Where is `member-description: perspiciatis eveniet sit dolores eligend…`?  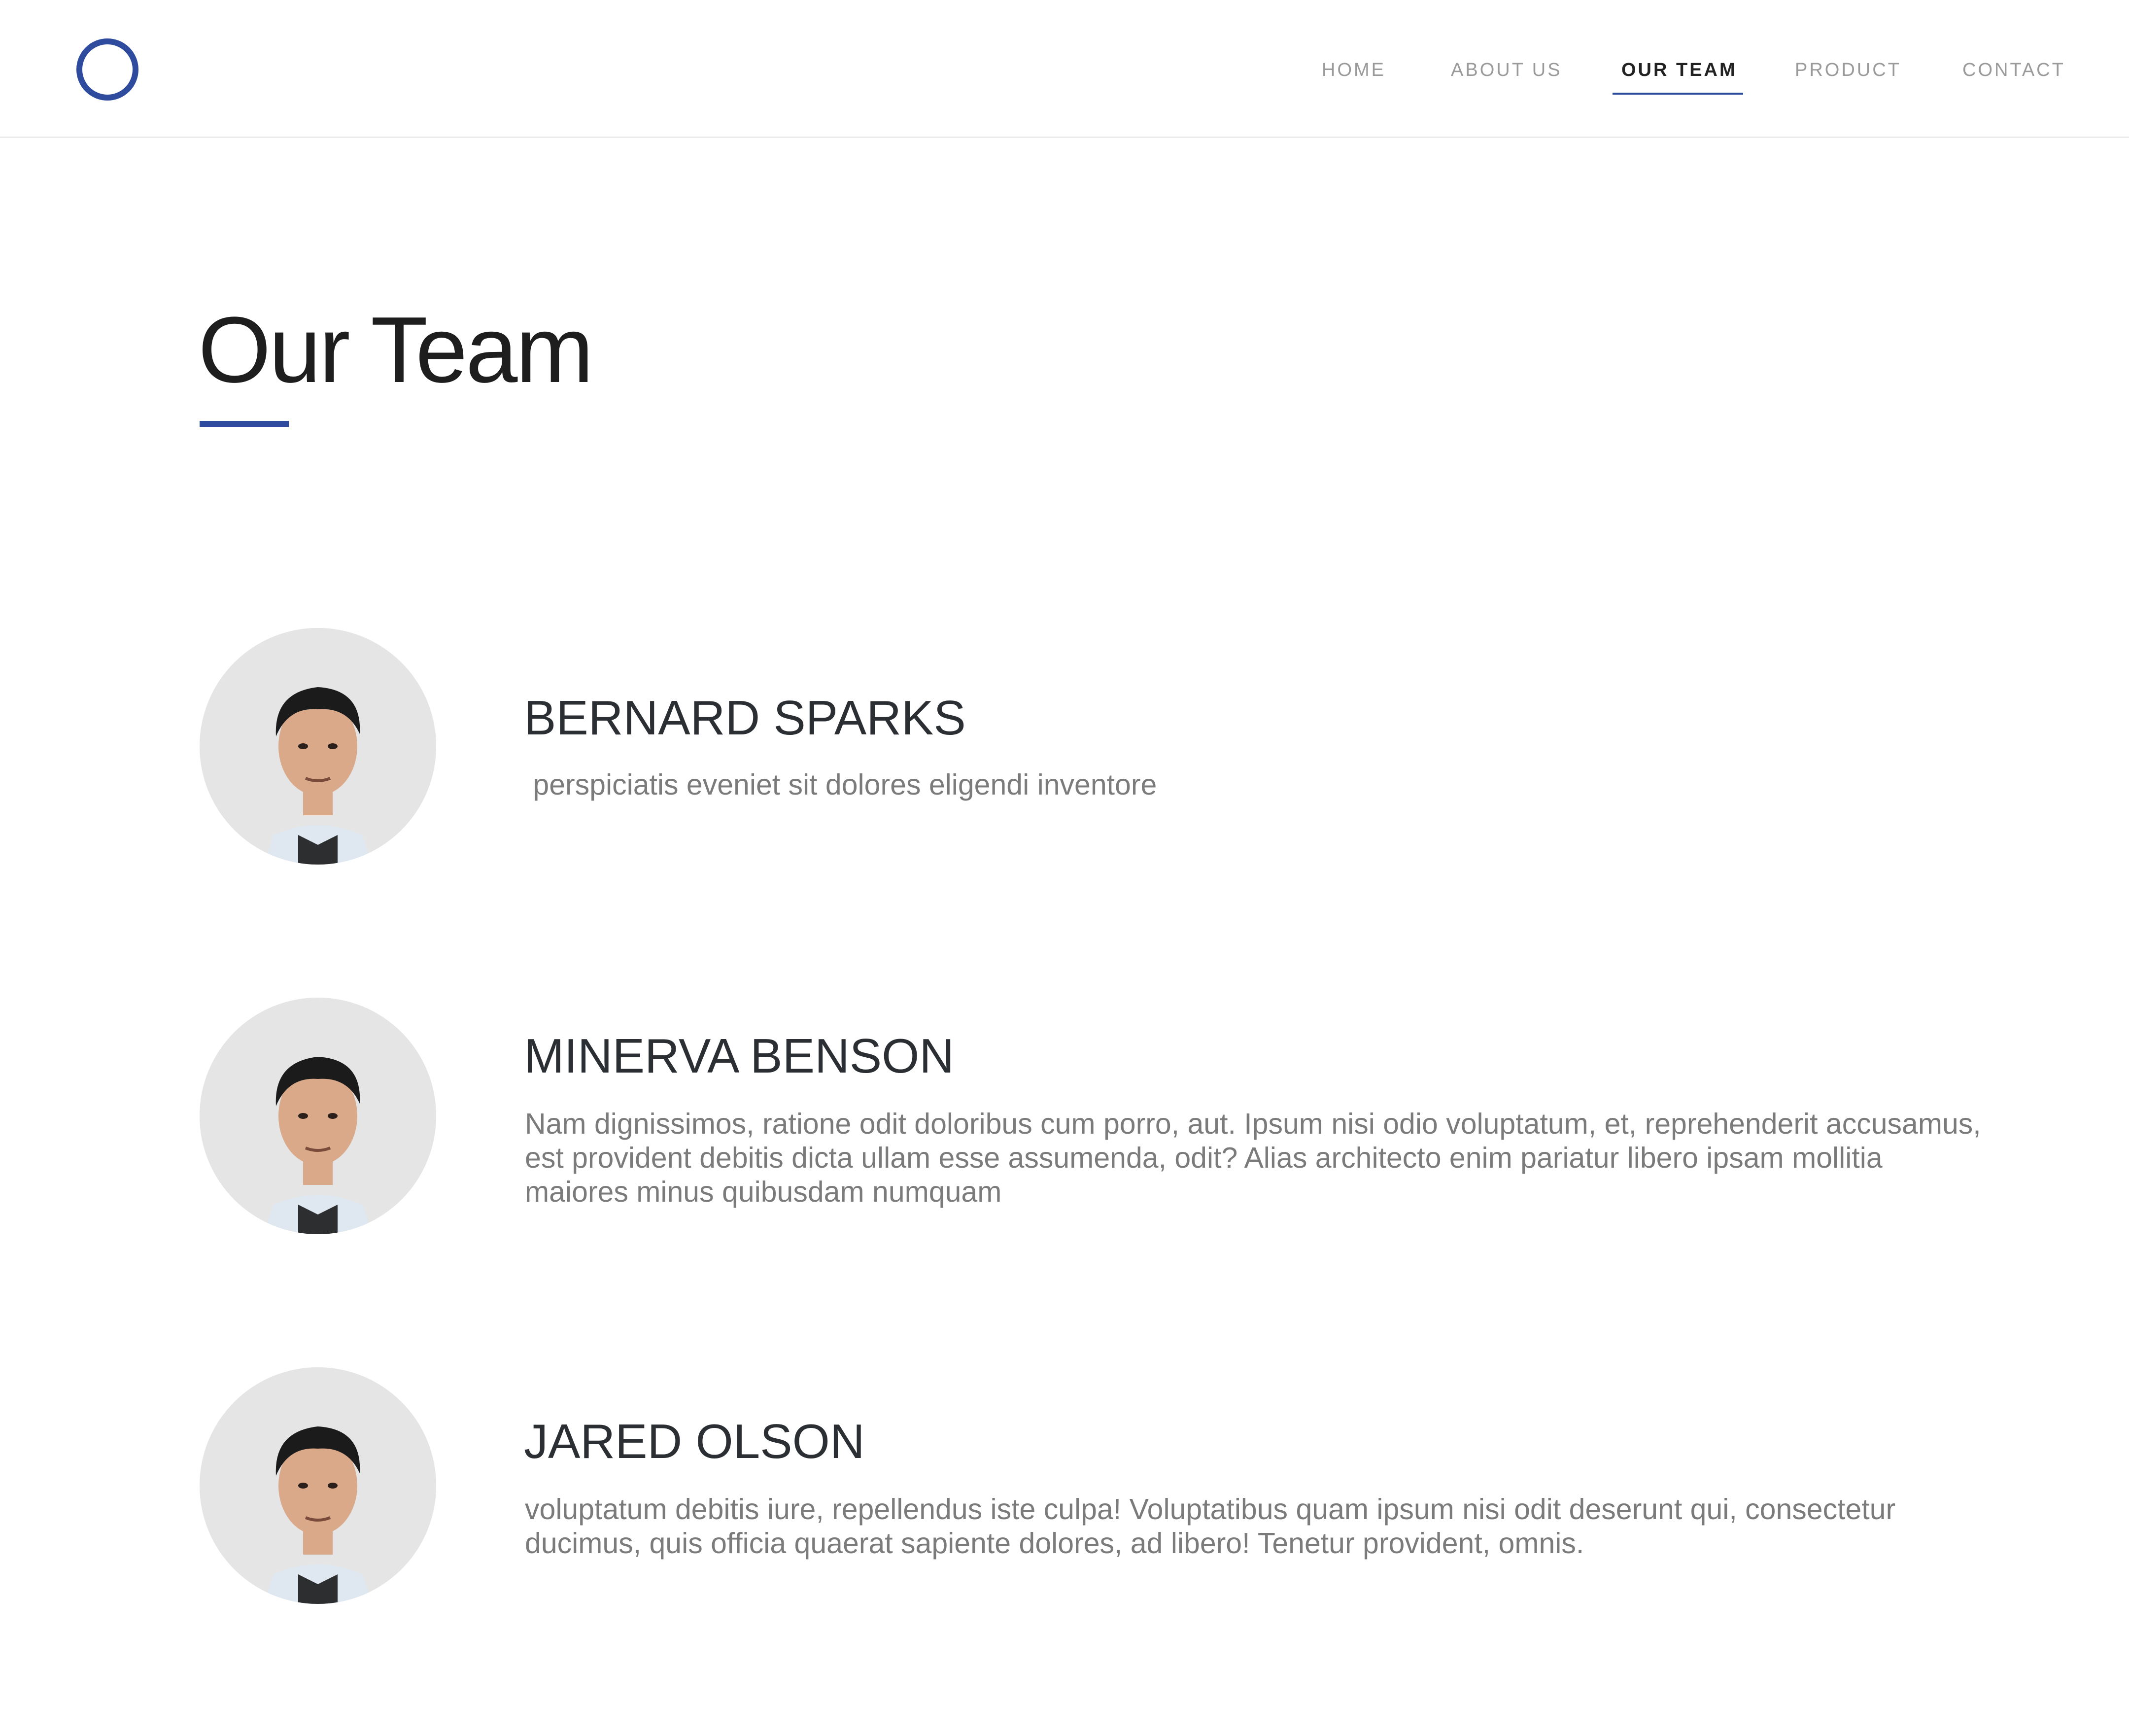
member-description: perspiciatis eveniet sit dolores eligend… is located at coordinates (841, 785).